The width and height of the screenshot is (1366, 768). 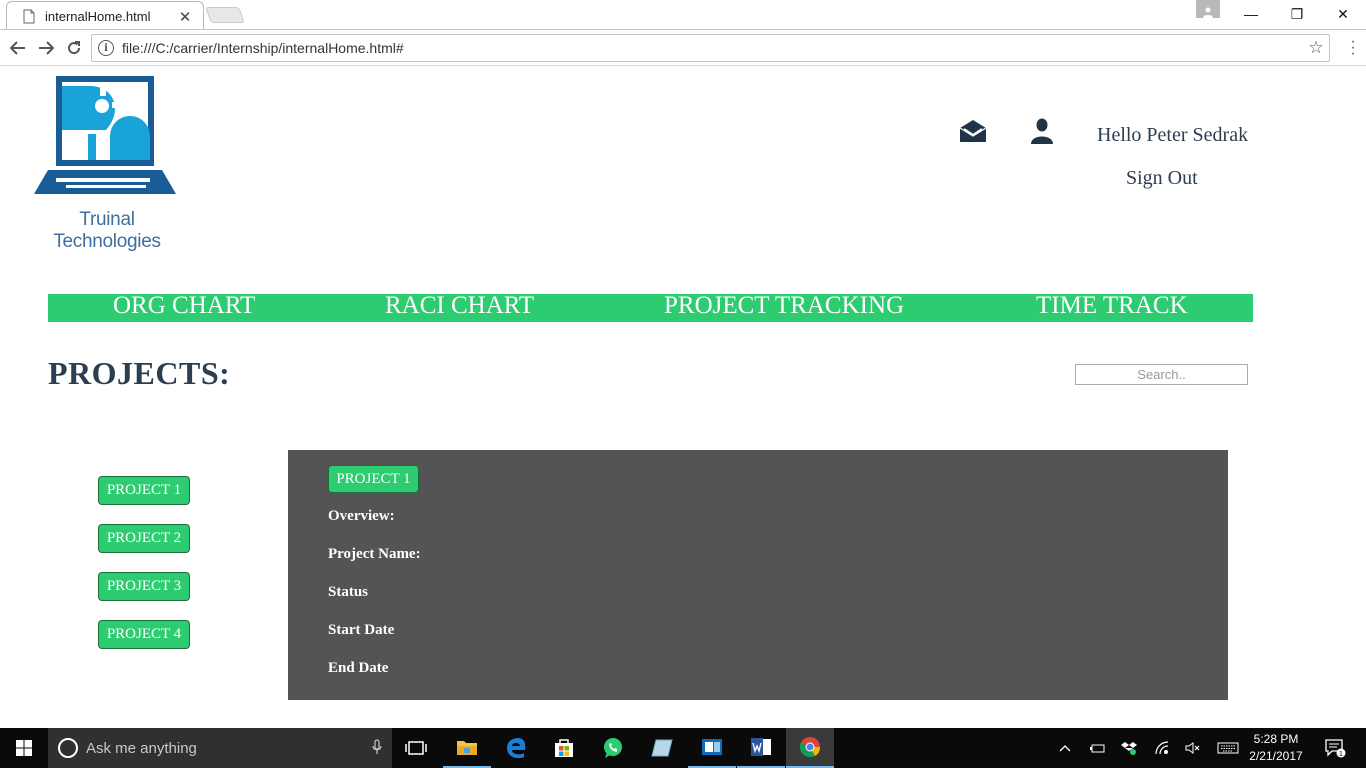 I want to click on nav-time-track: TIME TRACK, so click(x=1112, y=306).